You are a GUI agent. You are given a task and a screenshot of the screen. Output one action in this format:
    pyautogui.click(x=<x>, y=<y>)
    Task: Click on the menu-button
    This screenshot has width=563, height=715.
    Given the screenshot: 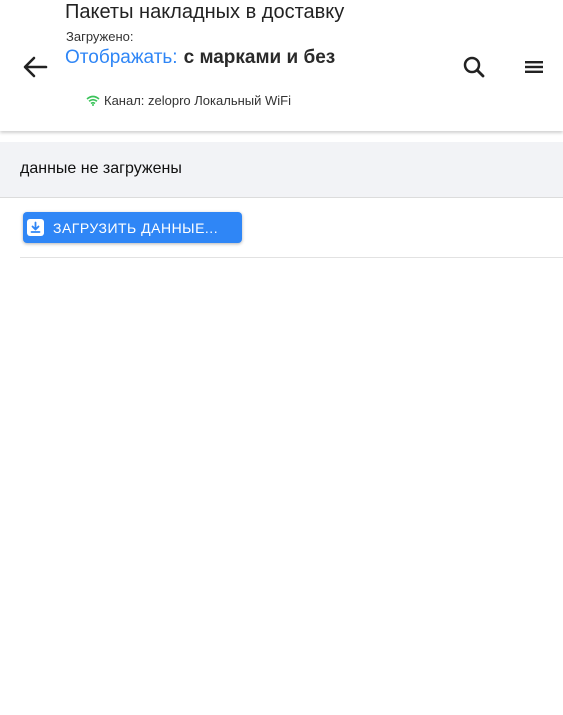 What is the action you would take?
    pyautogui.click(x=534, y=67)
    